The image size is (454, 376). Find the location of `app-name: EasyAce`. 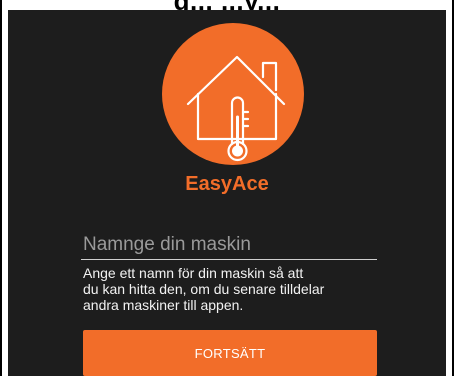

app-name: EasyAce is located at coordinates (227, 184).